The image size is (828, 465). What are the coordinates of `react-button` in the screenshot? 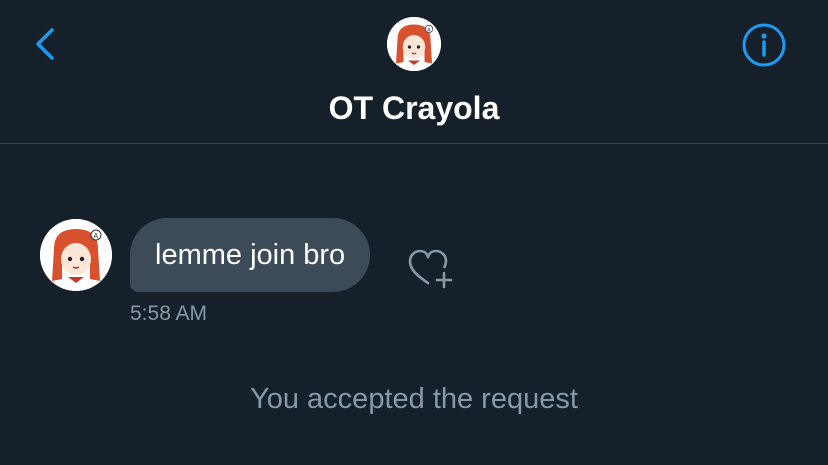 It's located at (431, 267).